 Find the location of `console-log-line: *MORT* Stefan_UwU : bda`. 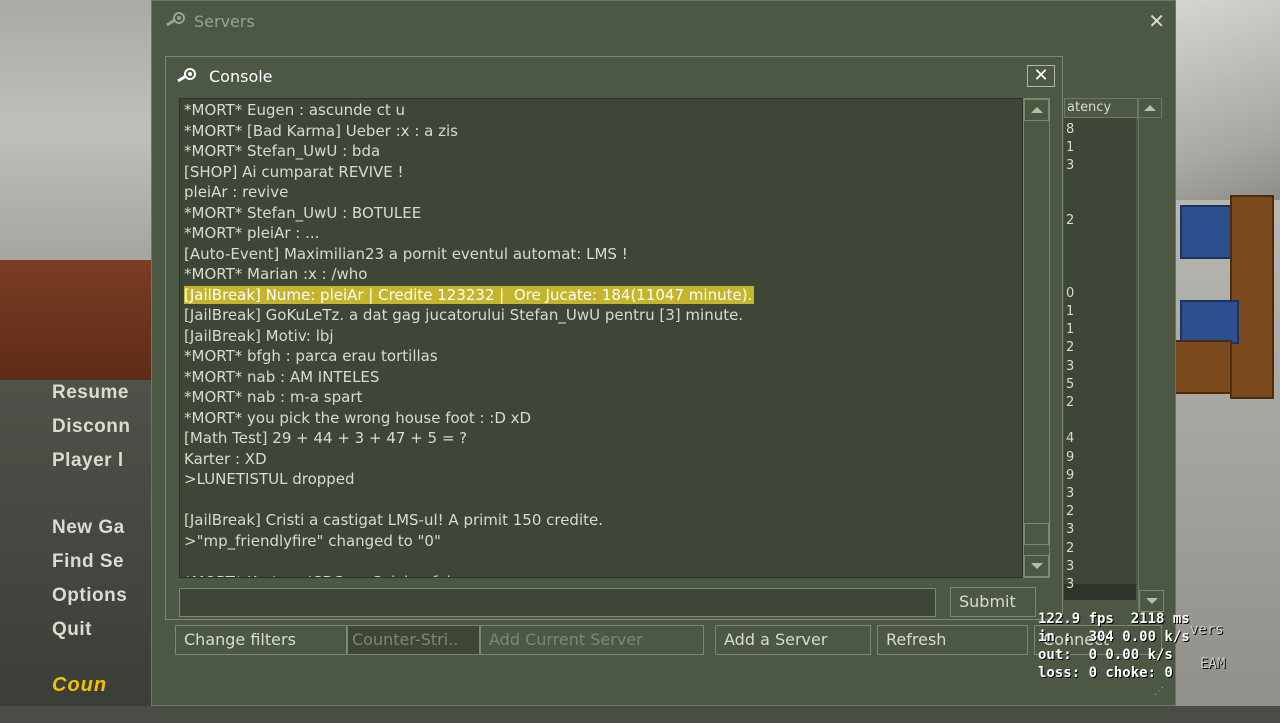

console-log-line: *MORT* Stefan_UwU : bda is located at coordinates (282, 151).